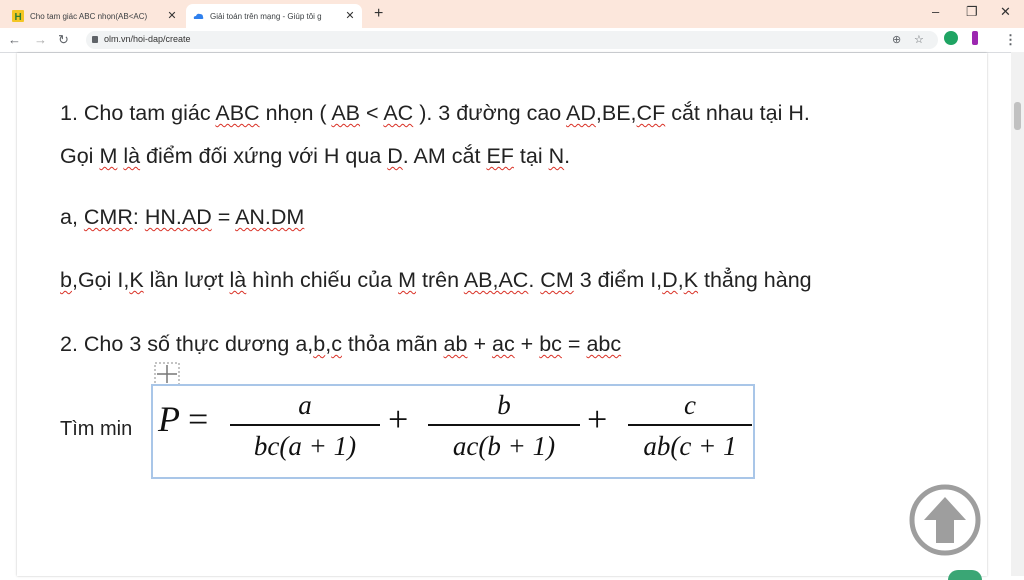 Image resolution: width=1024 pixels, height=580 pixels. Describe the element at coordinates (1017, 314) in the screenshot. I see `page-scrollbar` at that location.